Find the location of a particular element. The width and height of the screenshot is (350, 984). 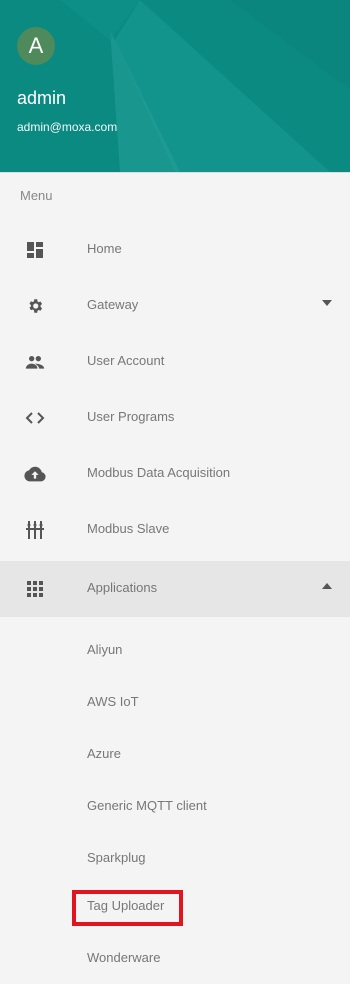

menu-item-label: Applications is located at coordinates (122, 587).